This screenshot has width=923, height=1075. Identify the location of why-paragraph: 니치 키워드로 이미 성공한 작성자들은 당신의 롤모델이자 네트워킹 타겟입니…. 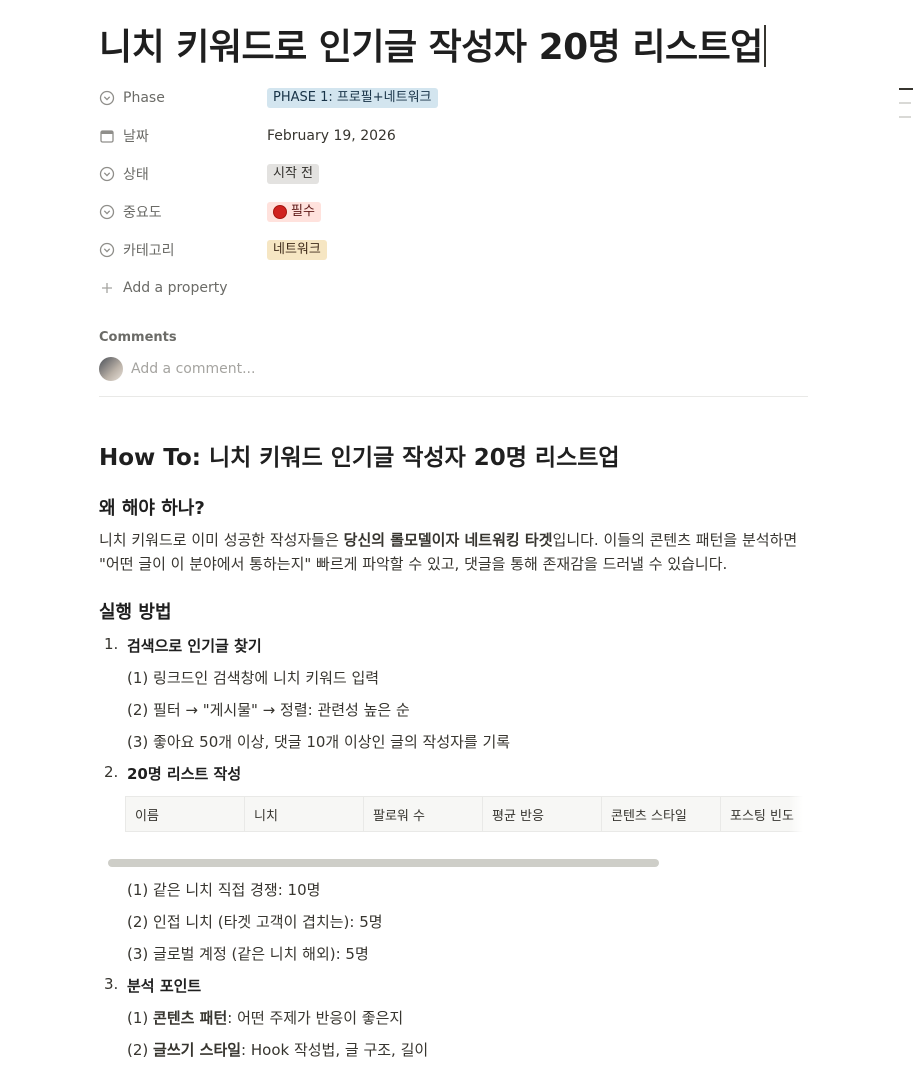
(448, 552).